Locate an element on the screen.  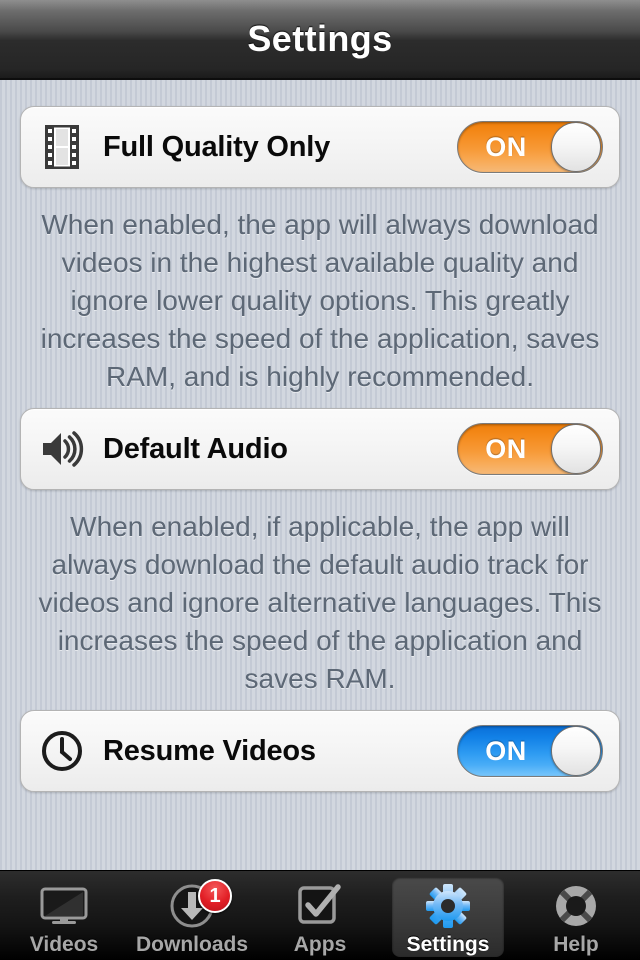
setting-row-full-quality-only: Full Quality Only ON is located at coordinates (320, 147).